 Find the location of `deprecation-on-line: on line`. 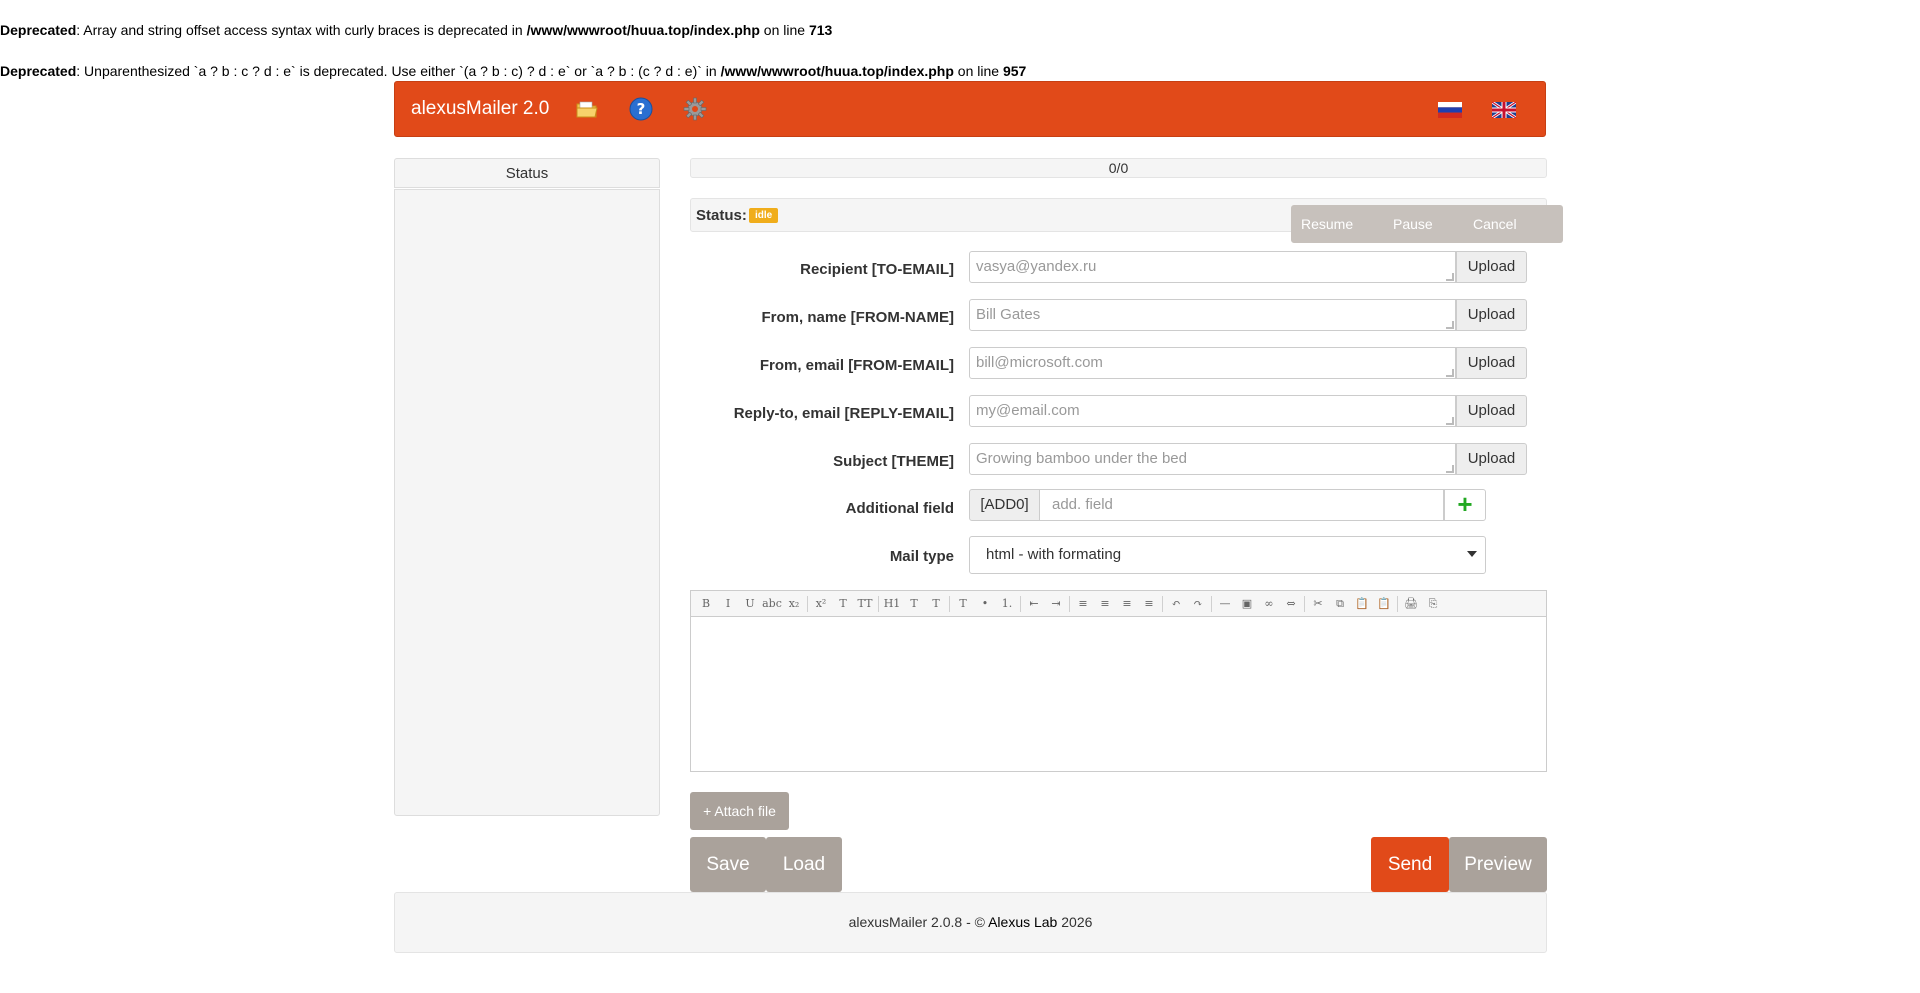

deprecation-on-line: on line is located at coordinates (978, 71).